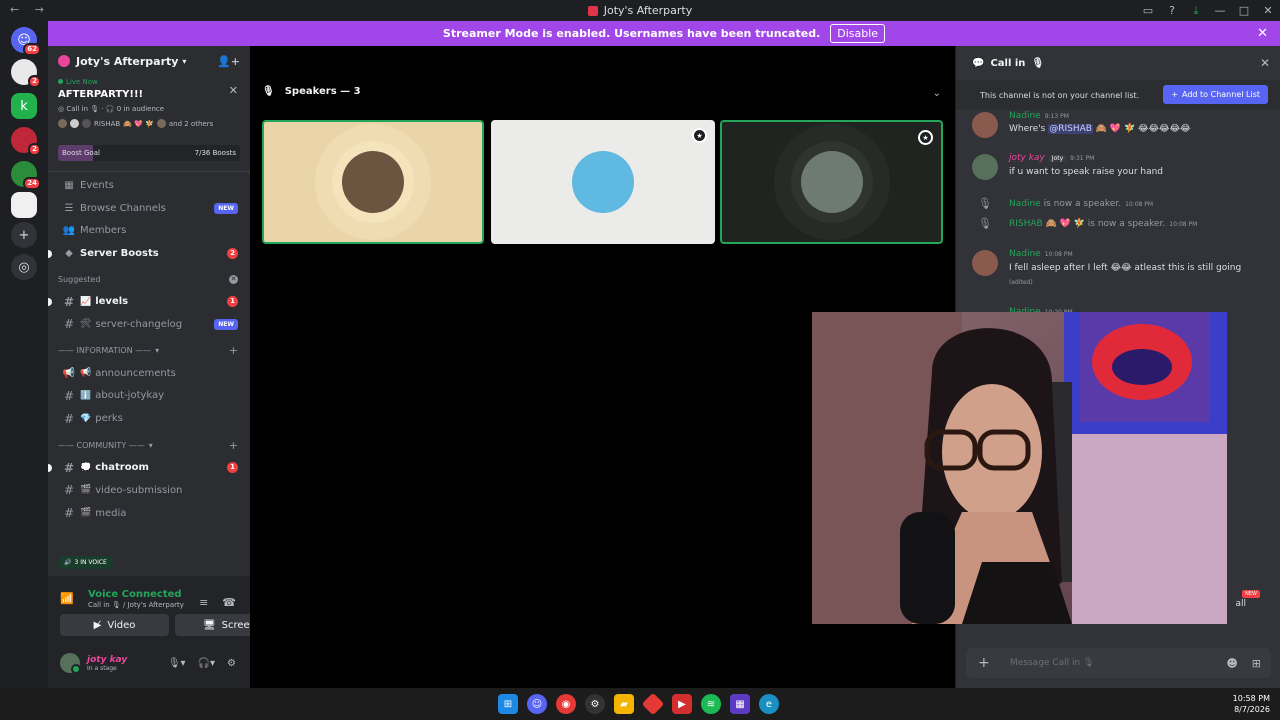 This screenshot has height=720, width=1280. I want to click on download-icon: ⤓, so click(1196, 11).